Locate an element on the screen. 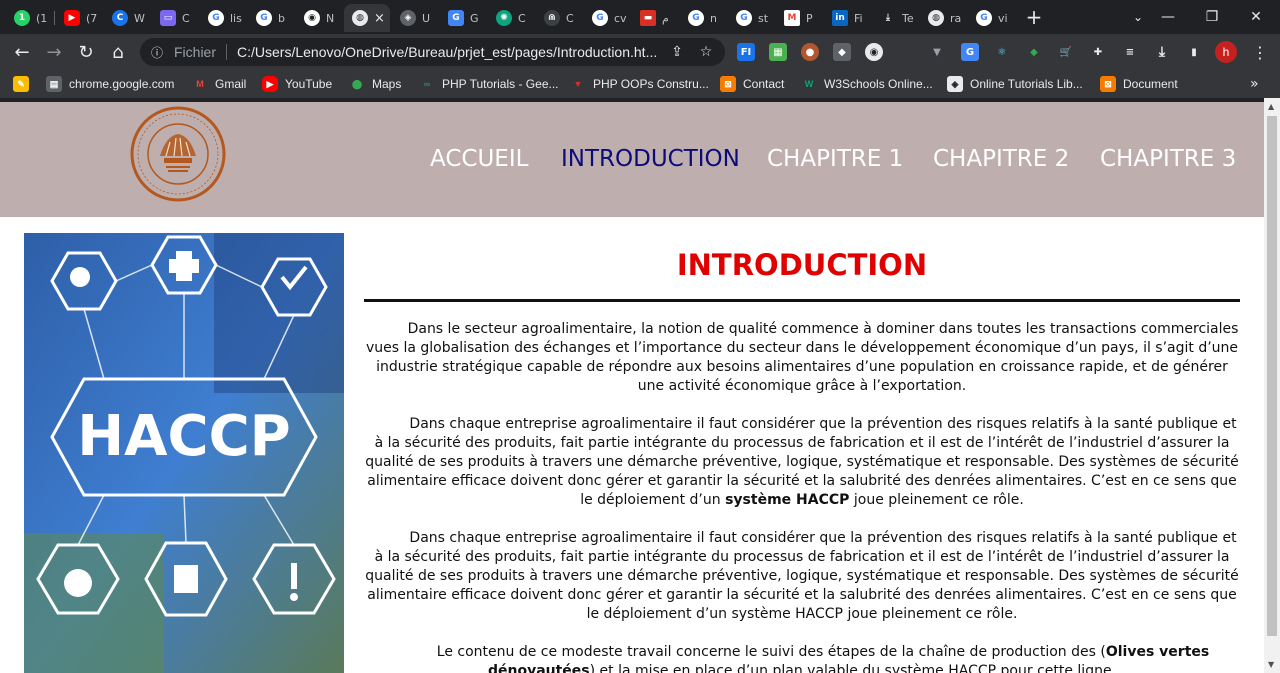  minimize-button: — is located at coordinates (1168, 17).